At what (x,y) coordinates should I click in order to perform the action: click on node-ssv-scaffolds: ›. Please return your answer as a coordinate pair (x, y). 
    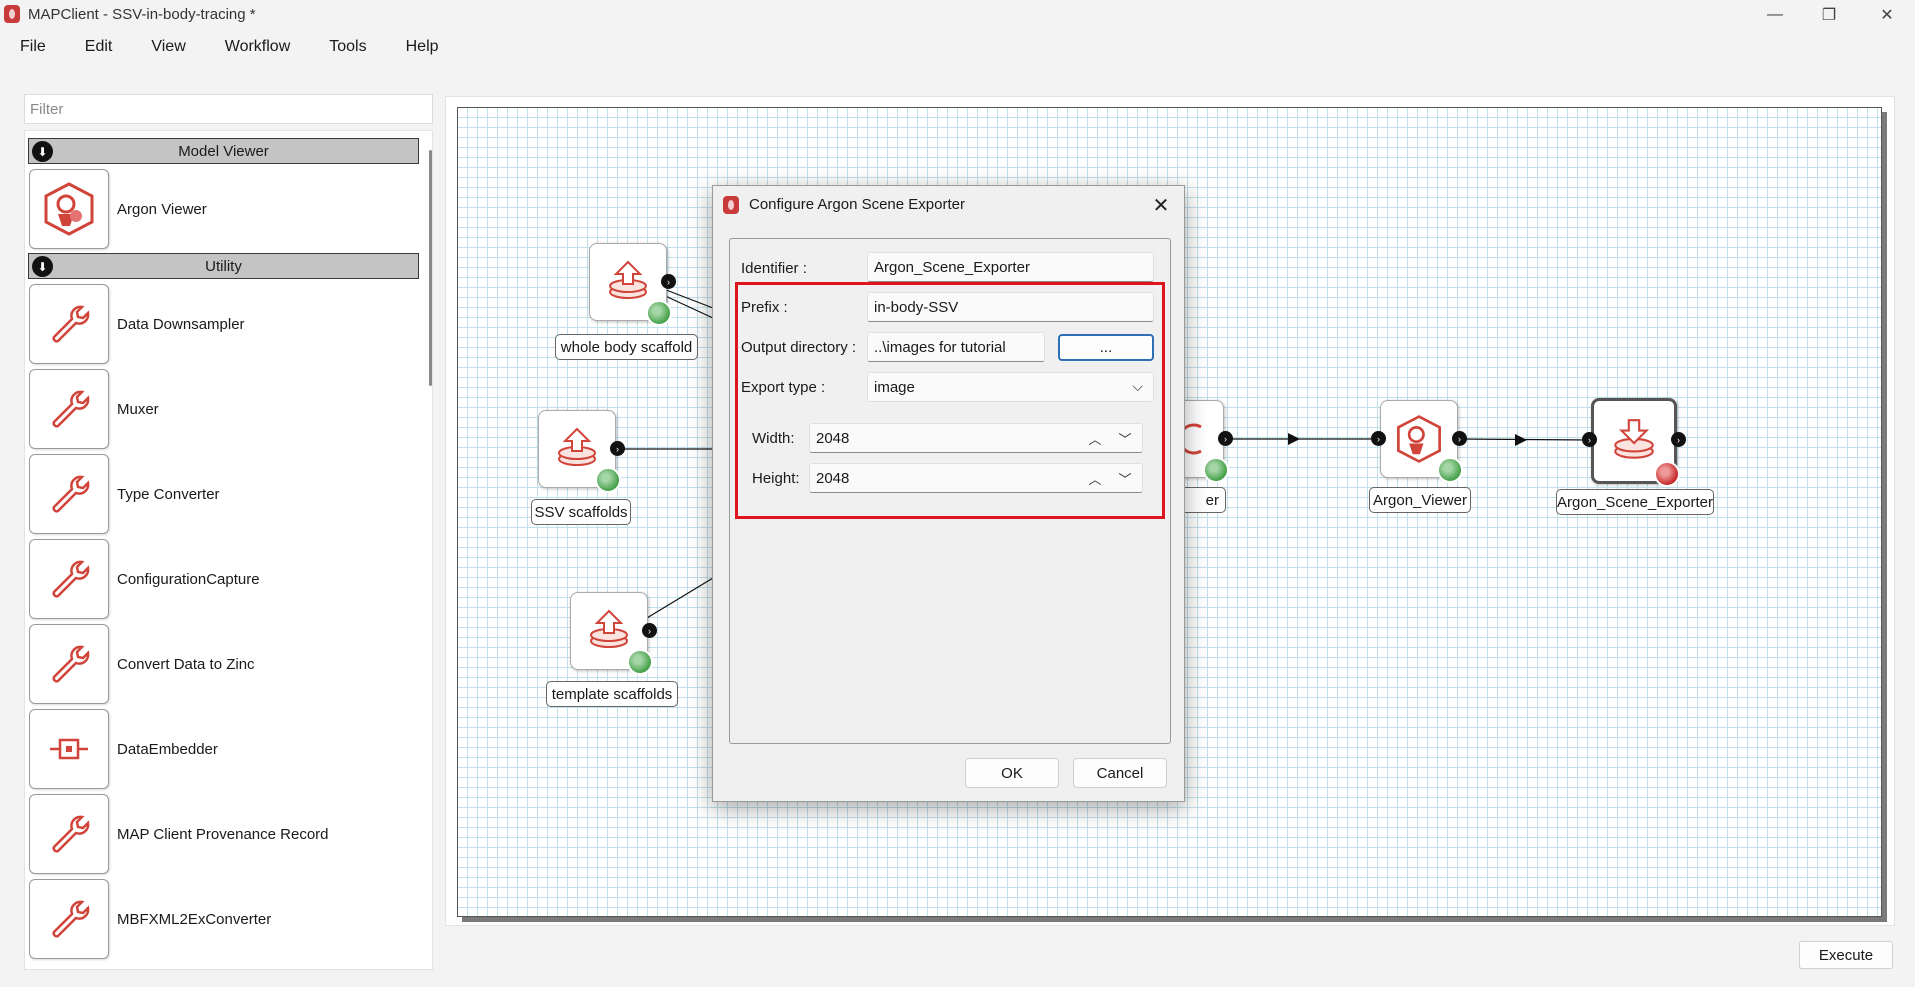
    Looking at the image, I should click on (581, 451).